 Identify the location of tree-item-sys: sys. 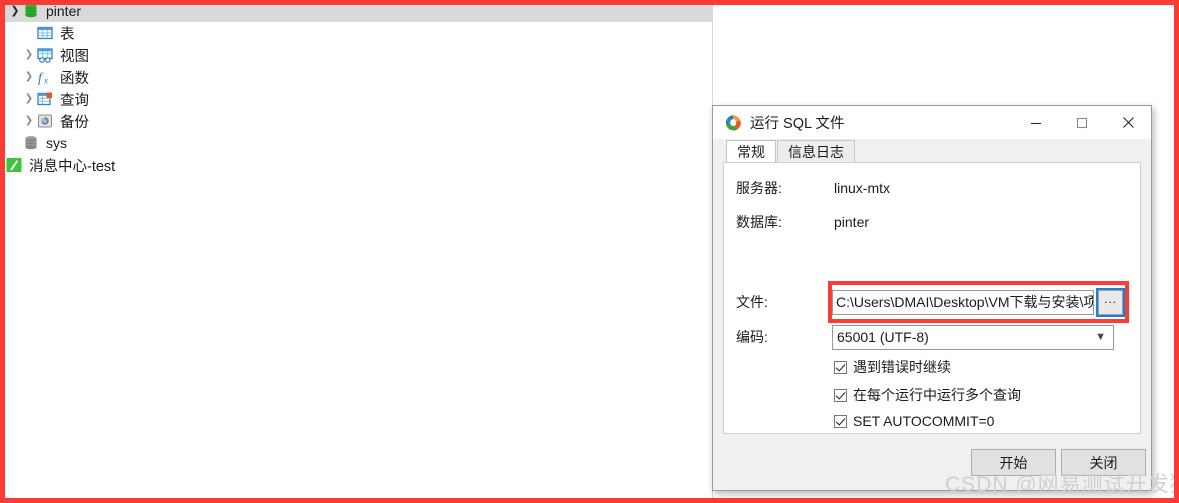
(356, 143).